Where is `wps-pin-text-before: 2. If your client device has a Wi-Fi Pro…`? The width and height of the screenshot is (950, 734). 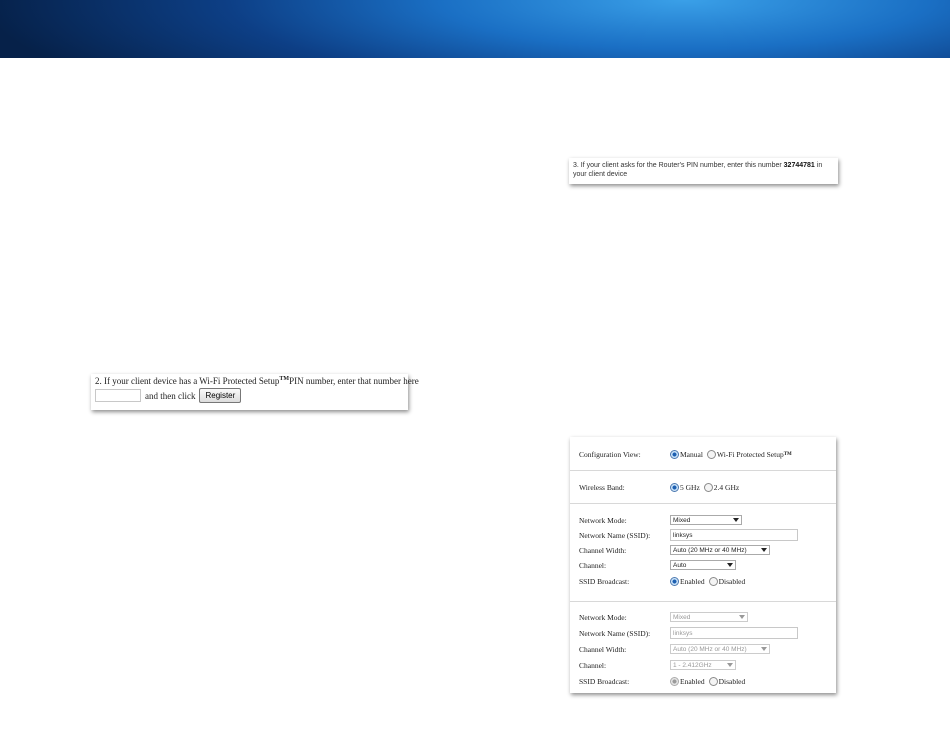
wps-pin-text-before: 2. If your client device has a Wi-Fi Pro… is located at coordinates (187, 381).